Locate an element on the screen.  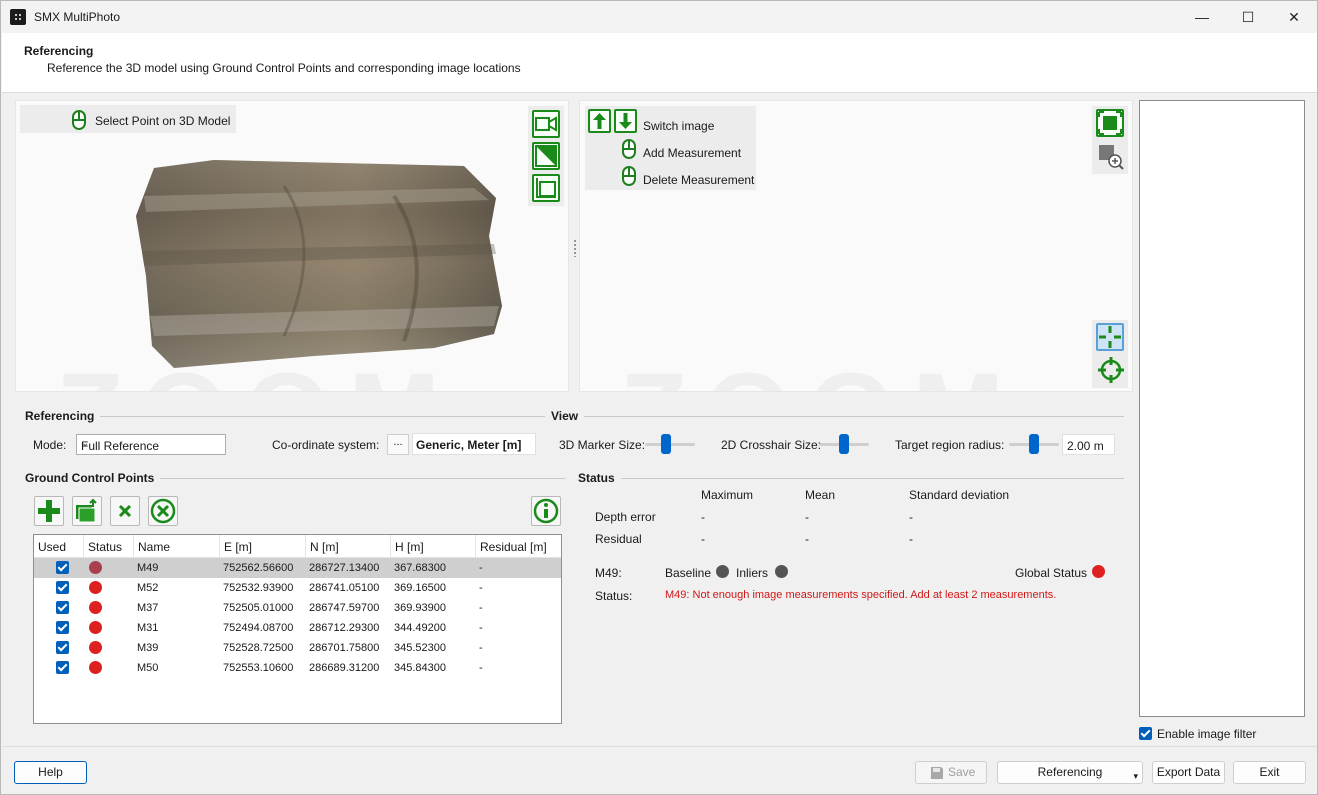
viewer-splitter-handle is located at coordinates (575, 248).